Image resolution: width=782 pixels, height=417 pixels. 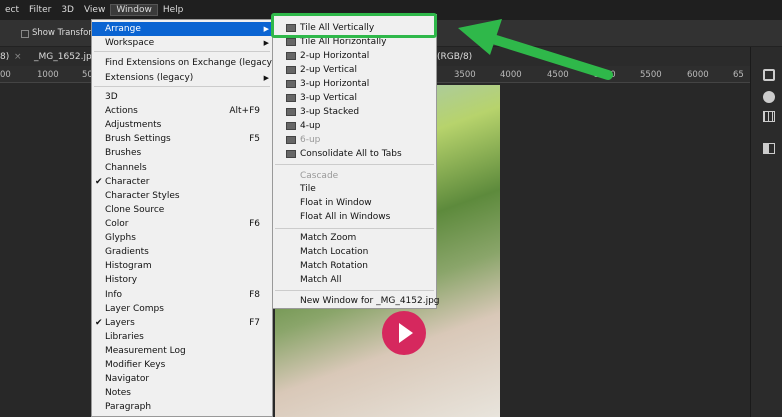 What do you see at coordinates (354, 280) in the screenshot?
I see `submenu-item-match-all: Match All` at bounding box center [354, 280].